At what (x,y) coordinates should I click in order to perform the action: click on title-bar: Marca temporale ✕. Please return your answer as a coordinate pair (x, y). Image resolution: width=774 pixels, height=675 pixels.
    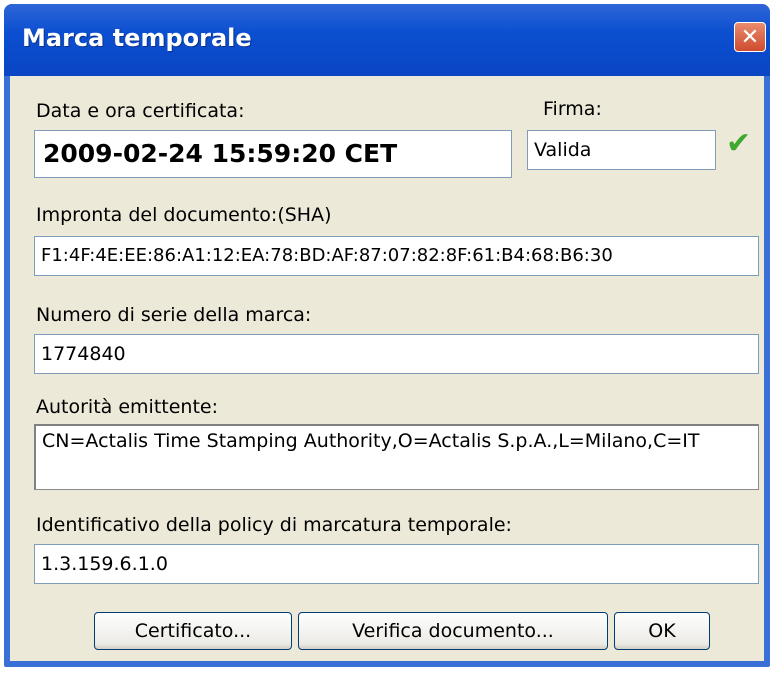
    Looking at the image, I should click on (387, 40).